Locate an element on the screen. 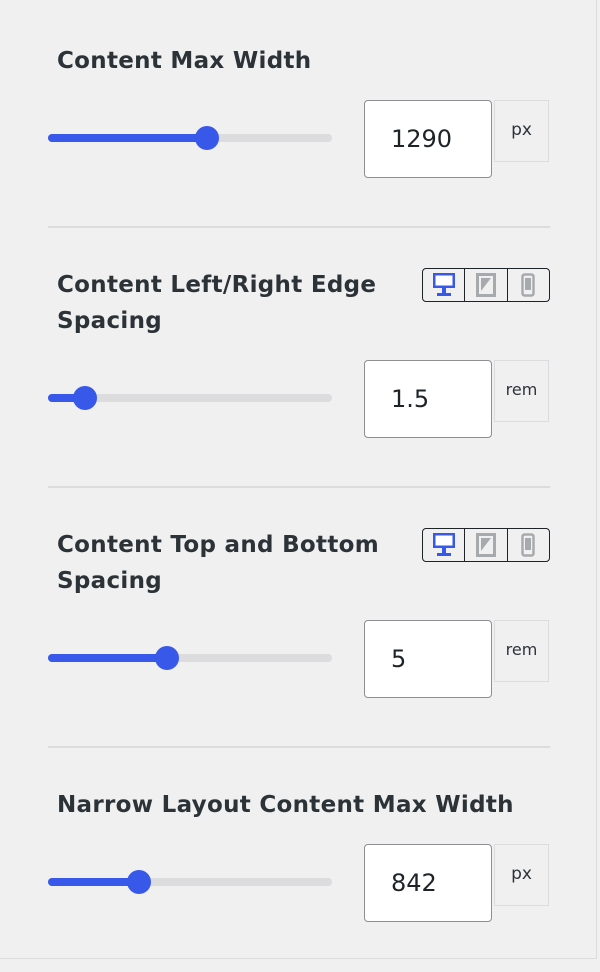 This screenshot has width=600, height=972. setting-label: Content Top and Bottom Spacing is located at coordinates (218, 563).